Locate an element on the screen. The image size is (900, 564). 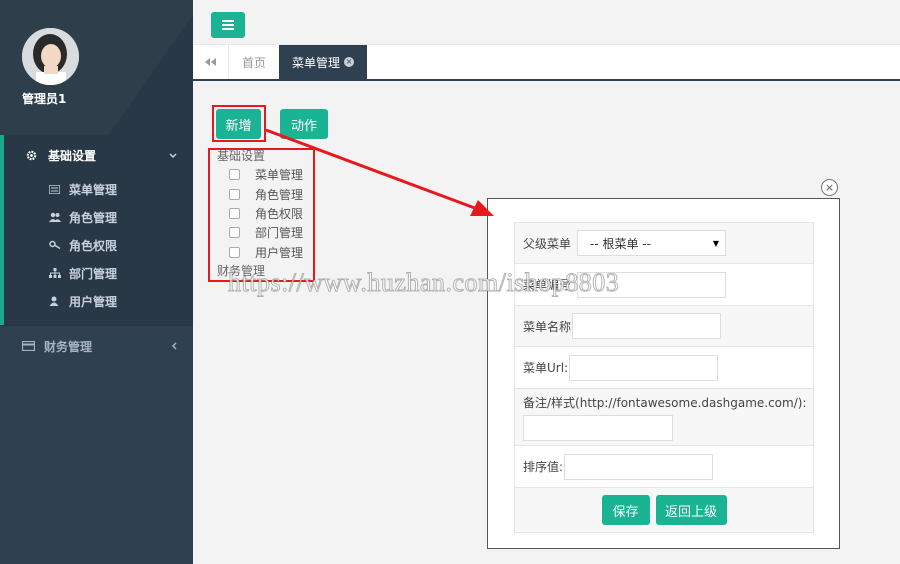
sidebar-item-user-manage: 用户管理 is located at coordinates (98, 301).